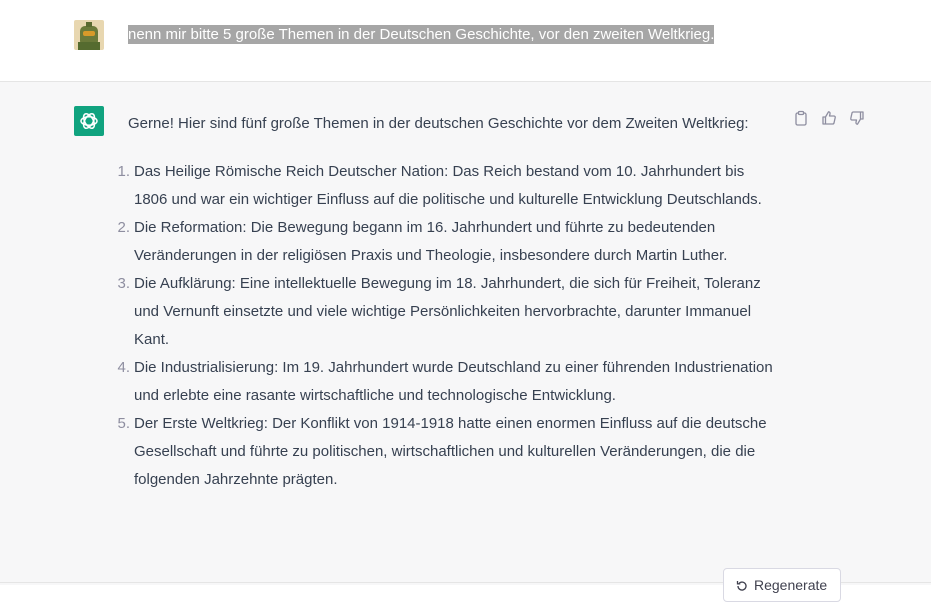 The height and width of the screenshot is (602, 931). I want to click on assistant-avatar, so click(89, 121).